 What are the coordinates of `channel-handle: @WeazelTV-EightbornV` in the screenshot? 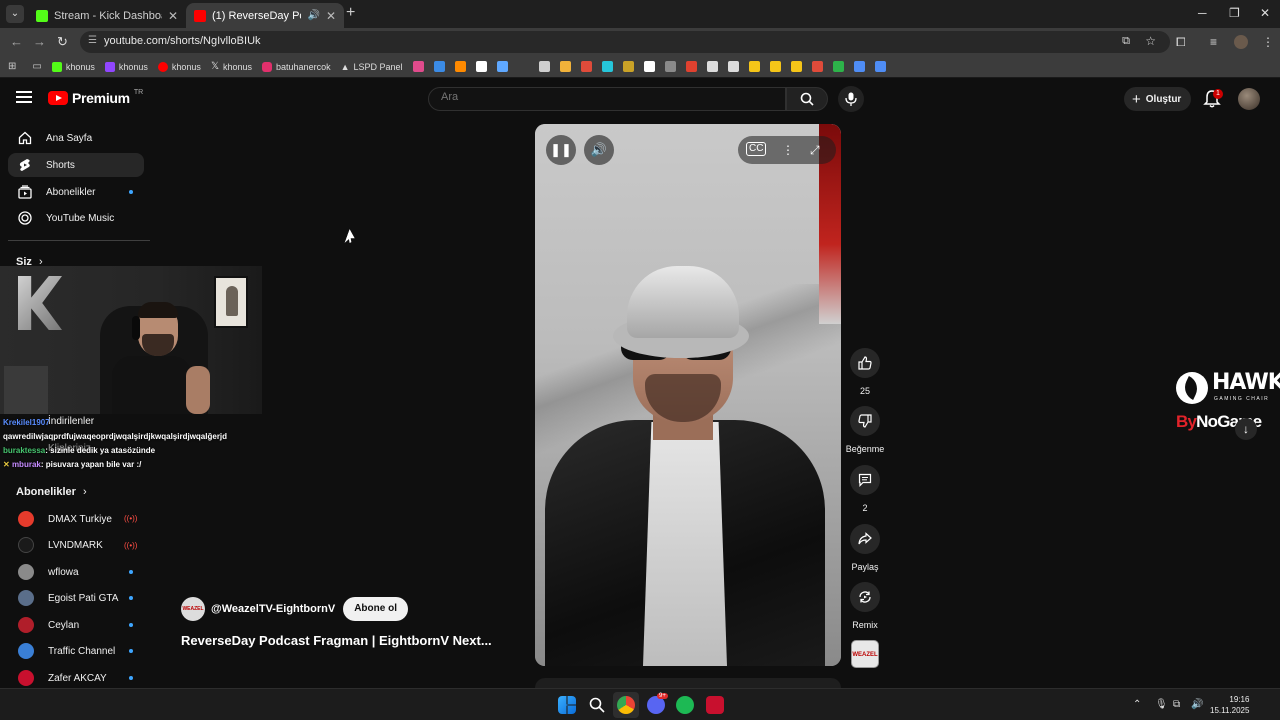 It's located at (273, 609).